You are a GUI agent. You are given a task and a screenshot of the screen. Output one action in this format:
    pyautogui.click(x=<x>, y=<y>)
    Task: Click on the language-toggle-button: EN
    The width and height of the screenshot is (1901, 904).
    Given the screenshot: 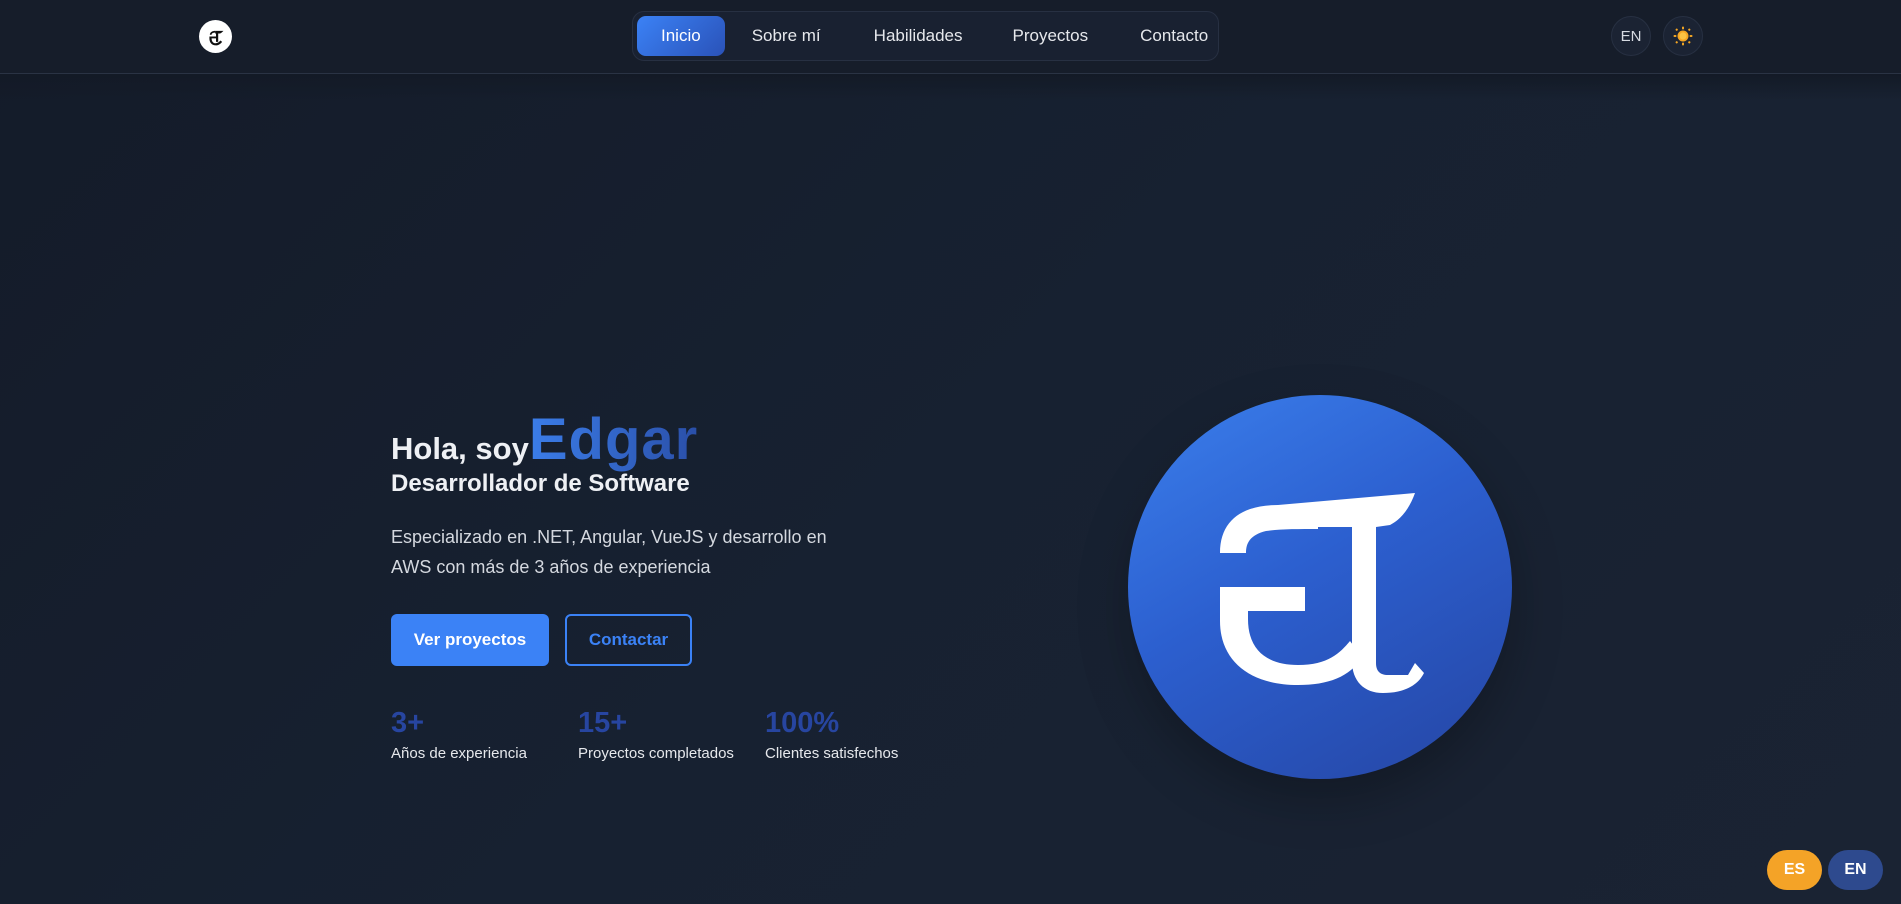 What is the action you would take?
    pyautogui.click(x=1631, y=36)
    